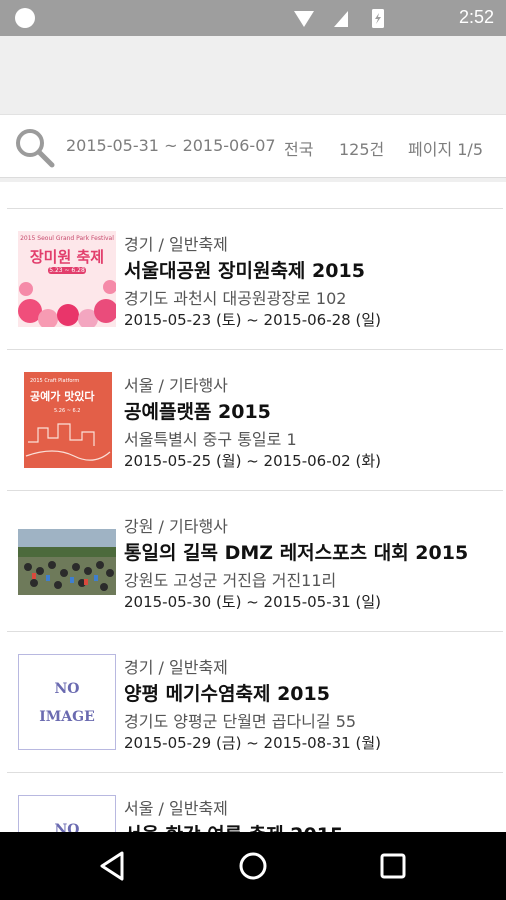  I want to click on thumb-dates: 5.23 ~ 6.28, so click(67, 270).